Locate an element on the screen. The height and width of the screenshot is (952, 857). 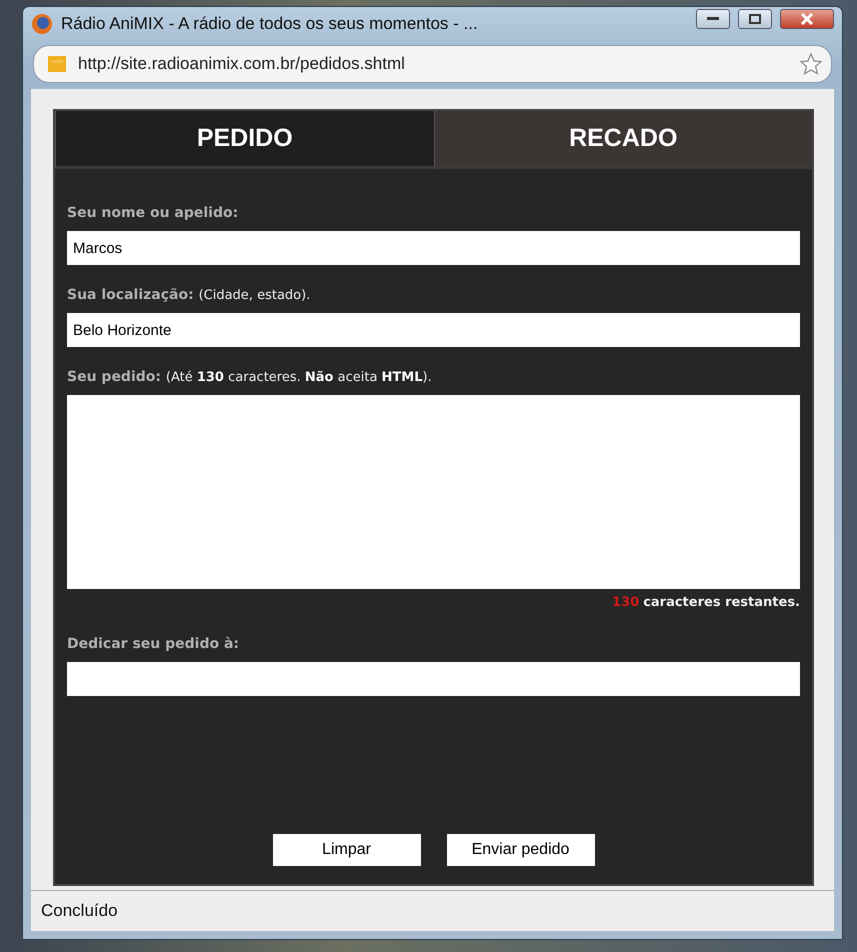
site-icon is located at coordinates (57, 64).